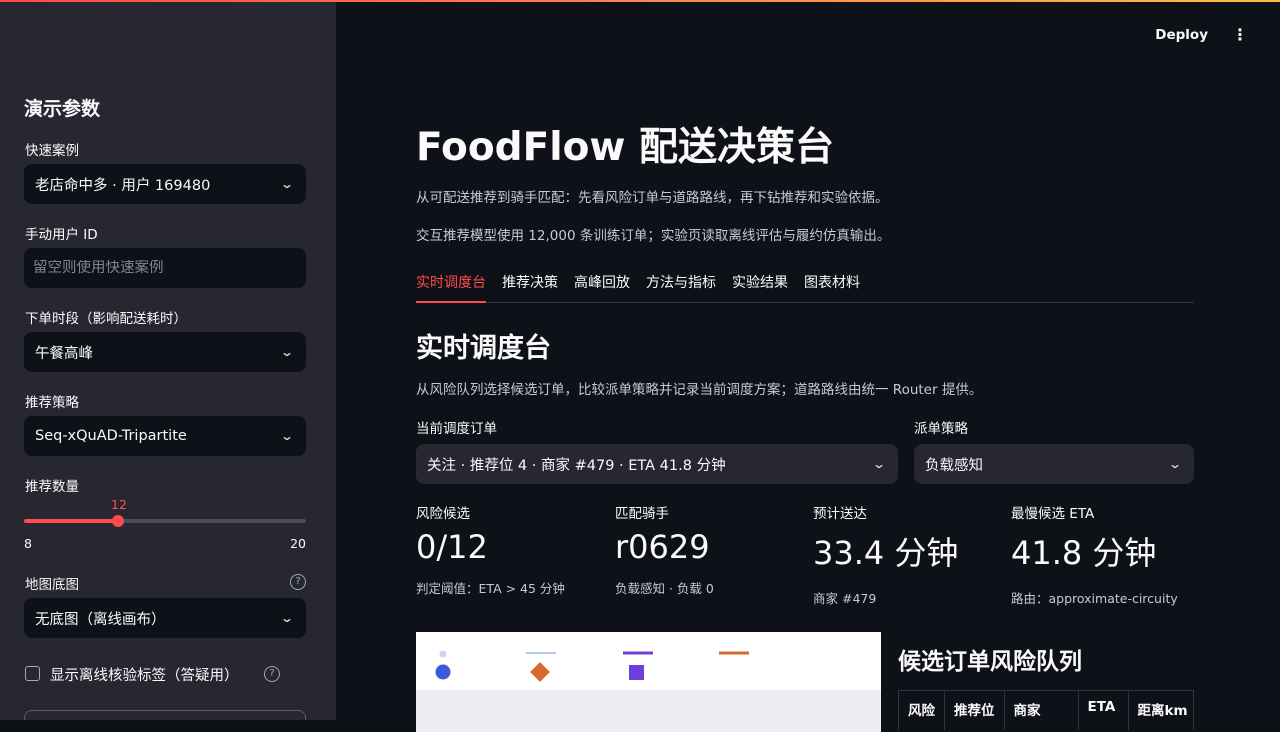 The width and height of the screenshot is (1280, 732). Describe the element at coordinates (636, 672) in the screenshot. I see `legend-marker-square` at that location.